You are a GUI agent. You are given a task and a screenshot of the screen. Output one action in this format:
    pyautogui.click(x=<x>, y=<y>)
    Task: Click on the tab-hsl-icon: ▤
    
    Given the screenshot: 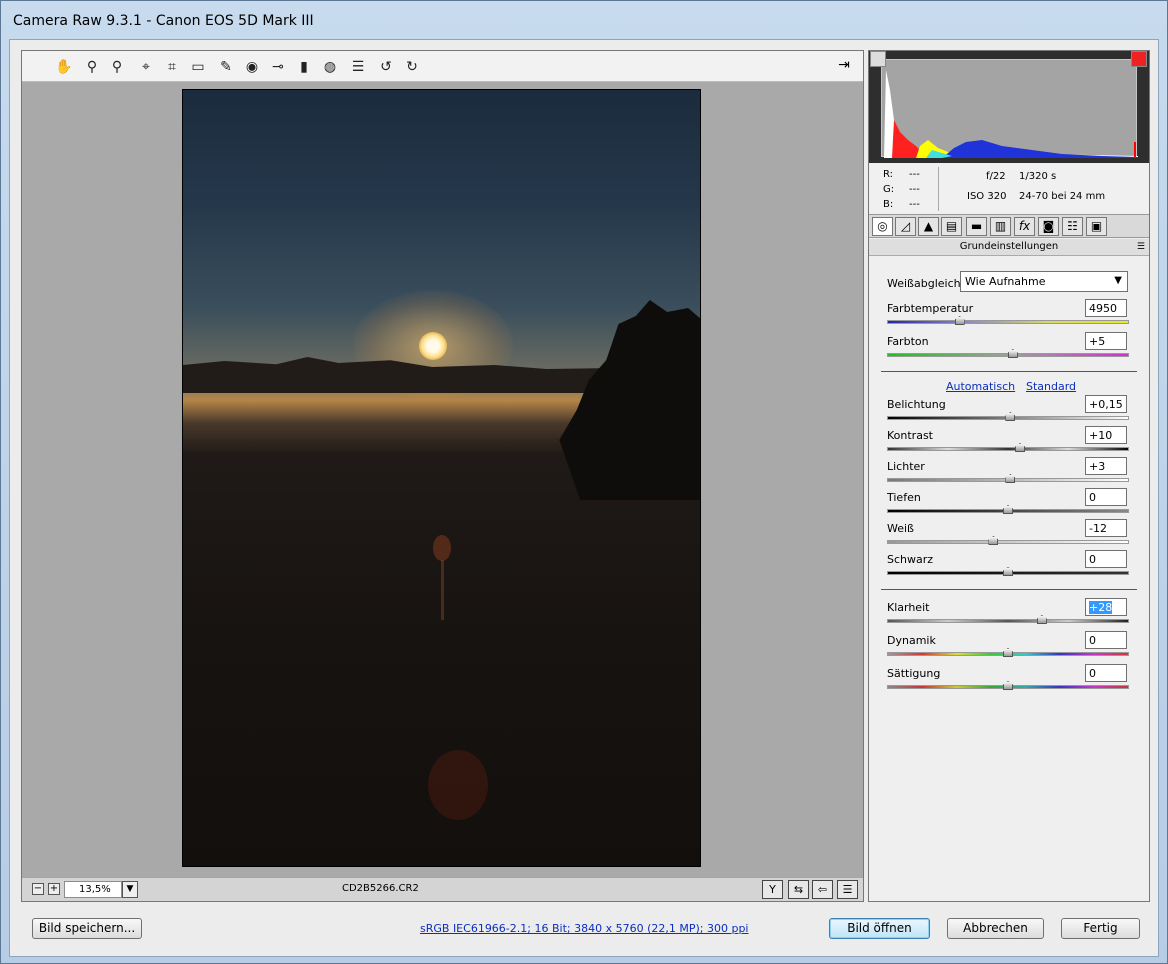 What is the action you would take?
    pyautogui.click(x=951, y=226)
    